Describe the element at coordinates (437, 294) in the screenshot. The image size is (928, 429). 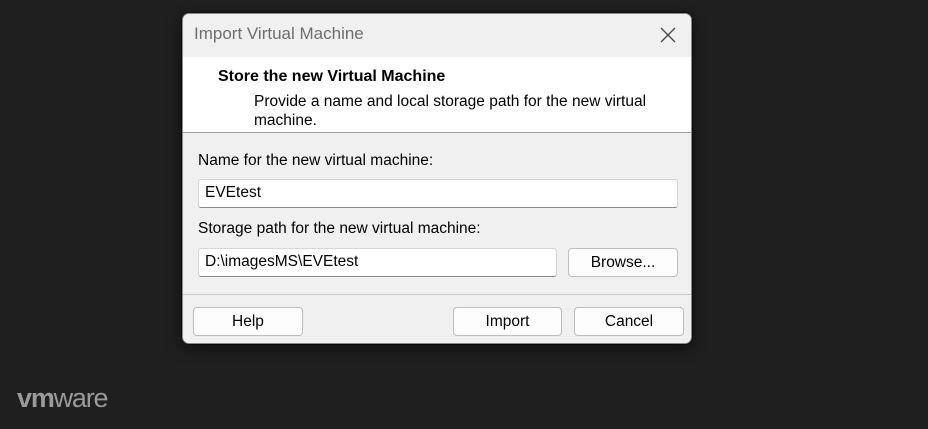
I see `footer-divider` at that location.